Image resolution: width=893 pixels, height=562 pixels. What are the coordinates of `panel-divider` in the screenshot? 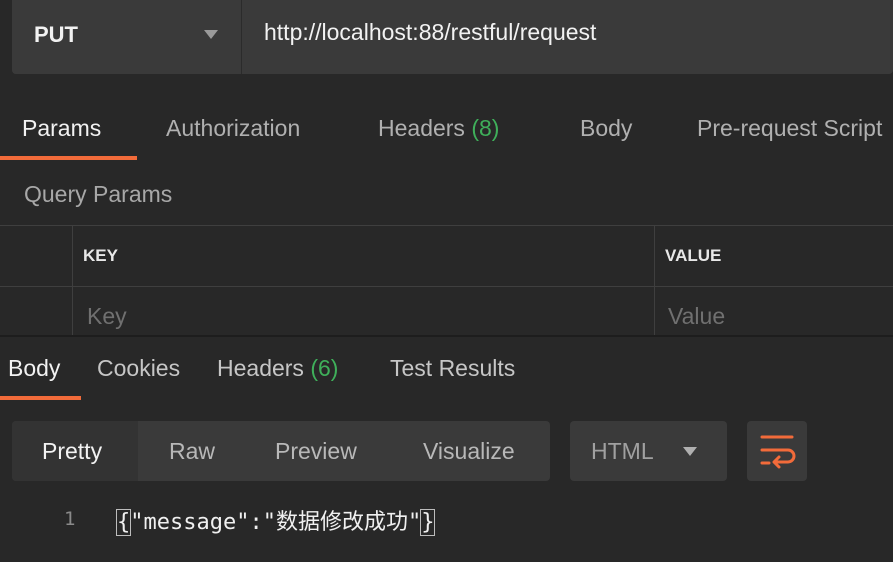 It's located at (446, 336).